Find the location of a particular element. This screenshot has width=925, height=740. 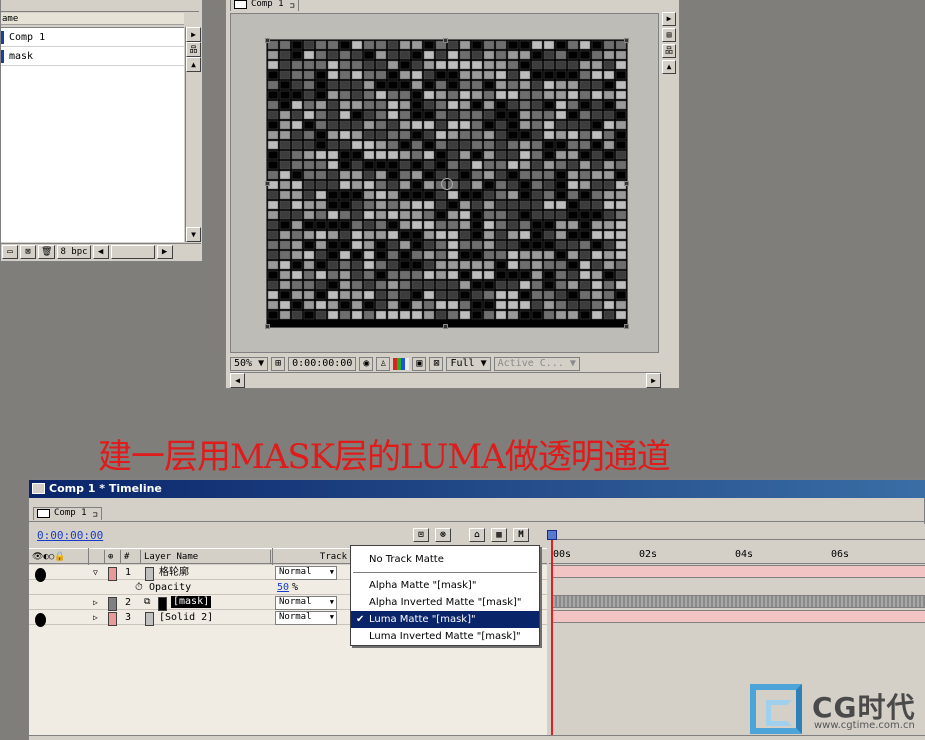

column-name-header: ame is located at coordinates (92, 19).